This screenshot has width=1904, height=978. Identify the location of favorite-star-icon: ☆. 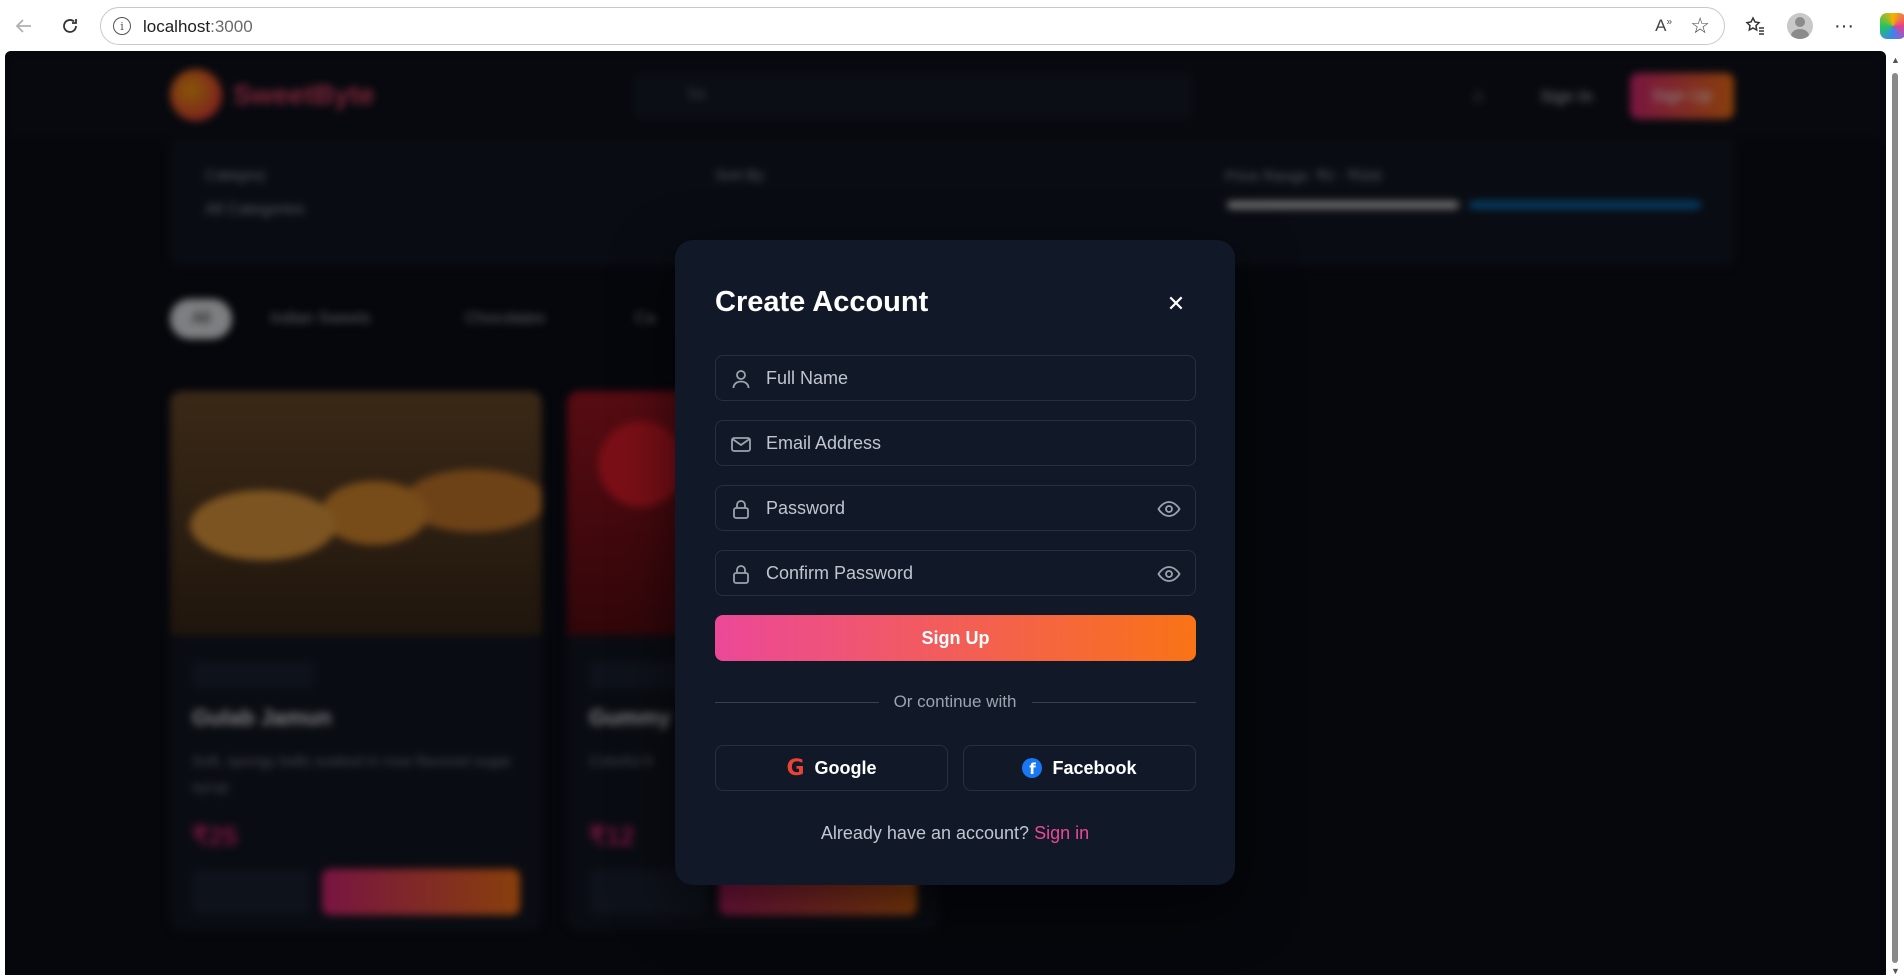
(1700, 26).